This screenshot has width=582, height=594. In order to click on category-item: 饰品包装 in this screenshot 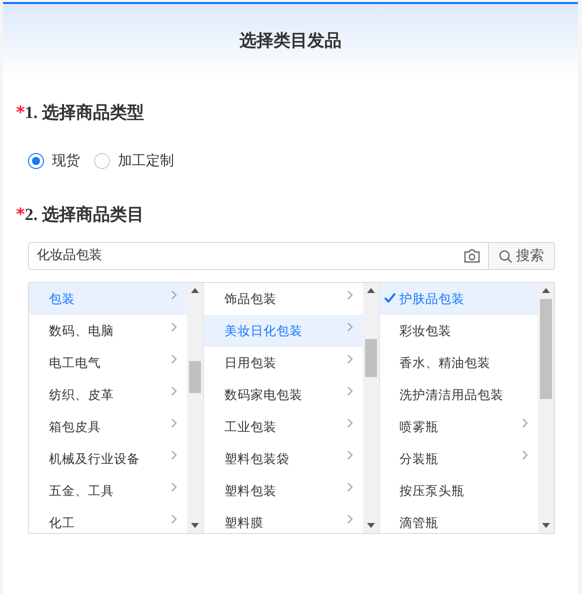, I will do `click(283, 299)`.